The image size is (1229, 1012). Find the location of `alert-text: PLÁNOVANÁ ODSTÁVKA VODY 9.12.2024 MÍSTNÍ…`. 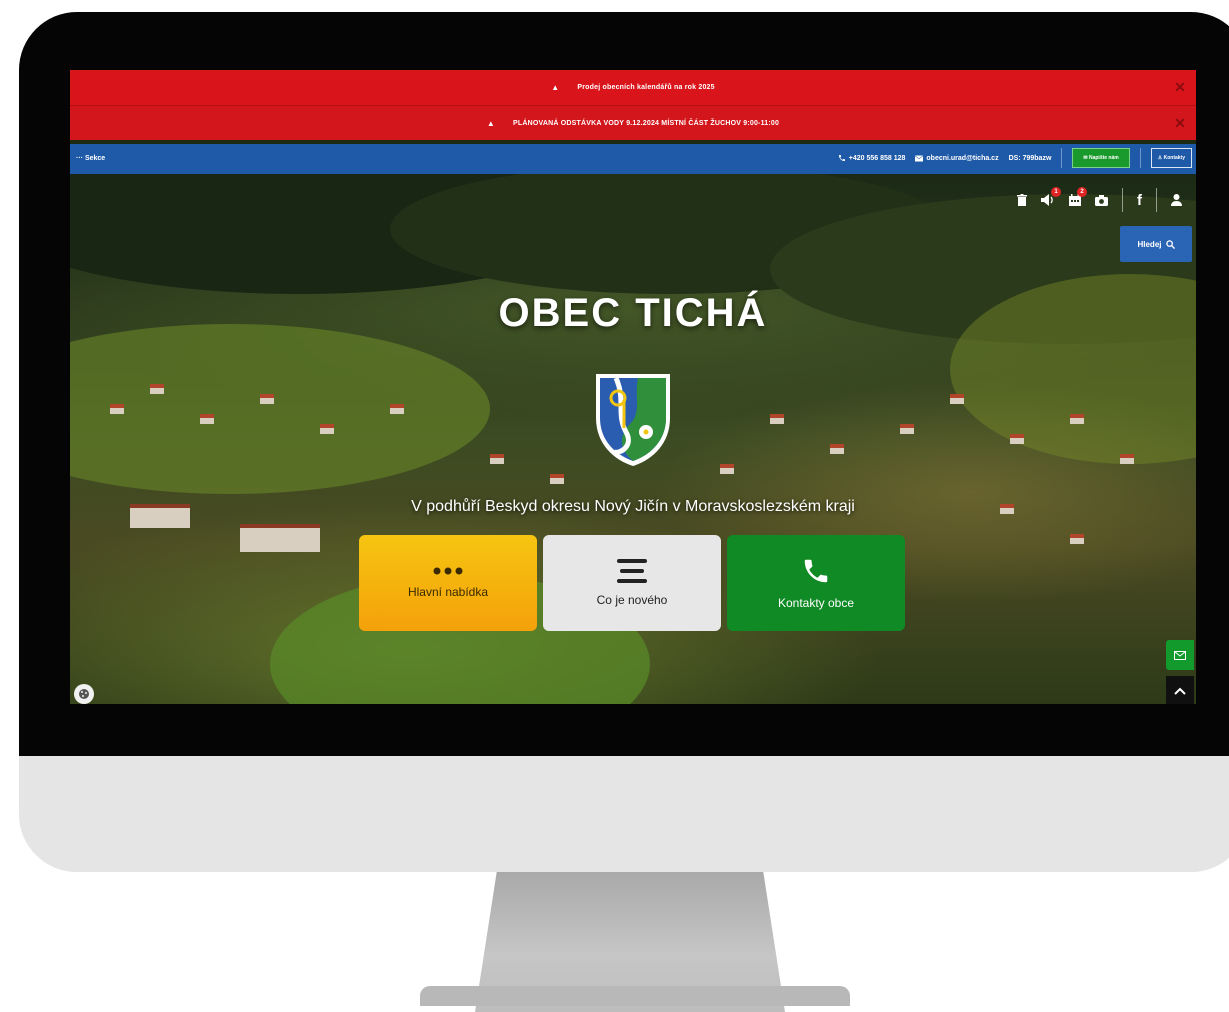

alert-text: PLÁNOVANÁ ODSTÁVKA VODY 9.12.2024 MÍSTNÍ… is located at coordinates (646, 123).